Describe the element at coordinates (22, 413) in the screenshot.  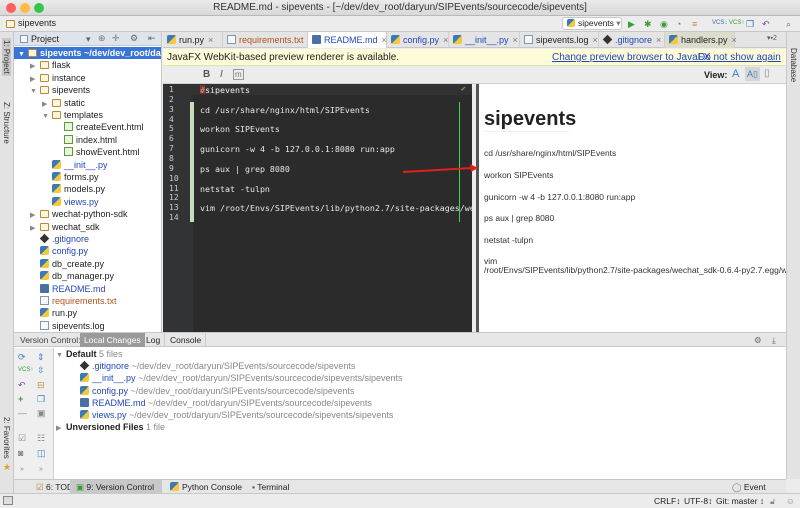
I see `remove-icon: —` at that location.